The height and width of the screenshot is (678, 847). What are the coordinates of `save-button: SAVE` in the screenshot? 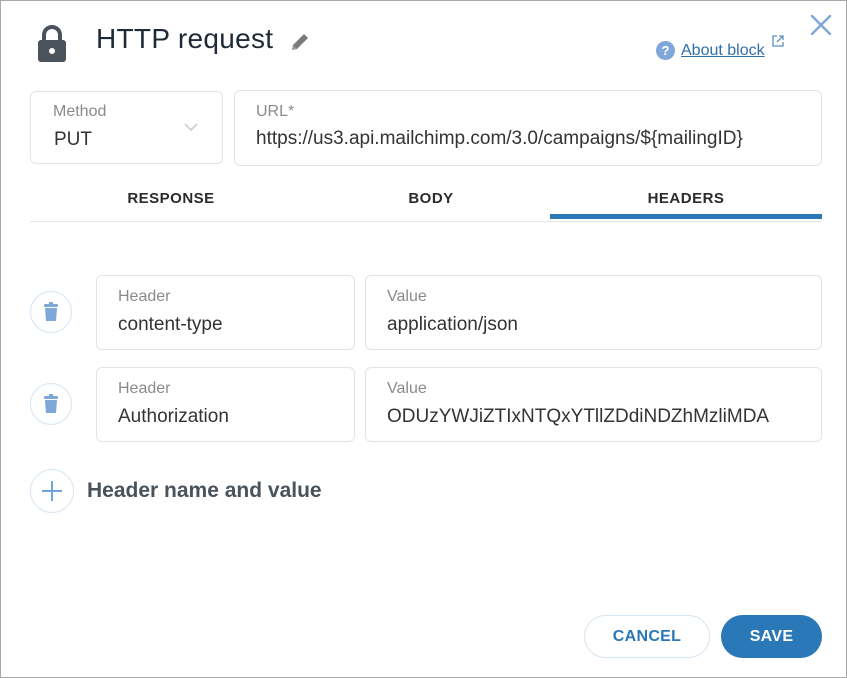 It's located at (771, 636).